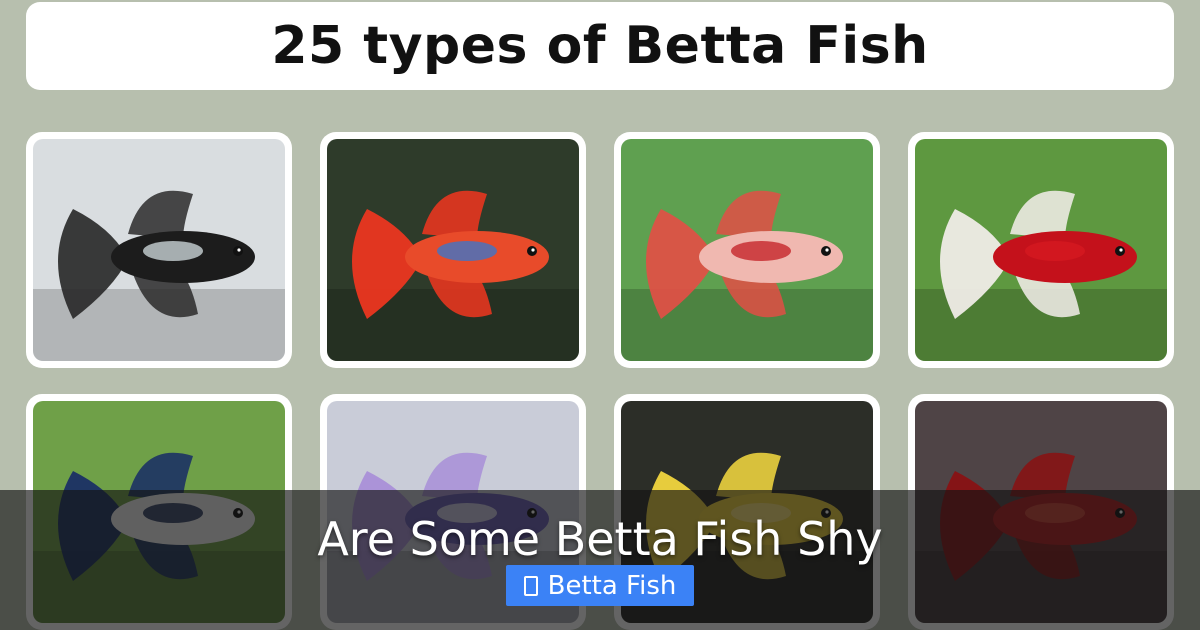 This screenshot has width=1200, height=630. I want to click on folder-icon, so click(530, 585).